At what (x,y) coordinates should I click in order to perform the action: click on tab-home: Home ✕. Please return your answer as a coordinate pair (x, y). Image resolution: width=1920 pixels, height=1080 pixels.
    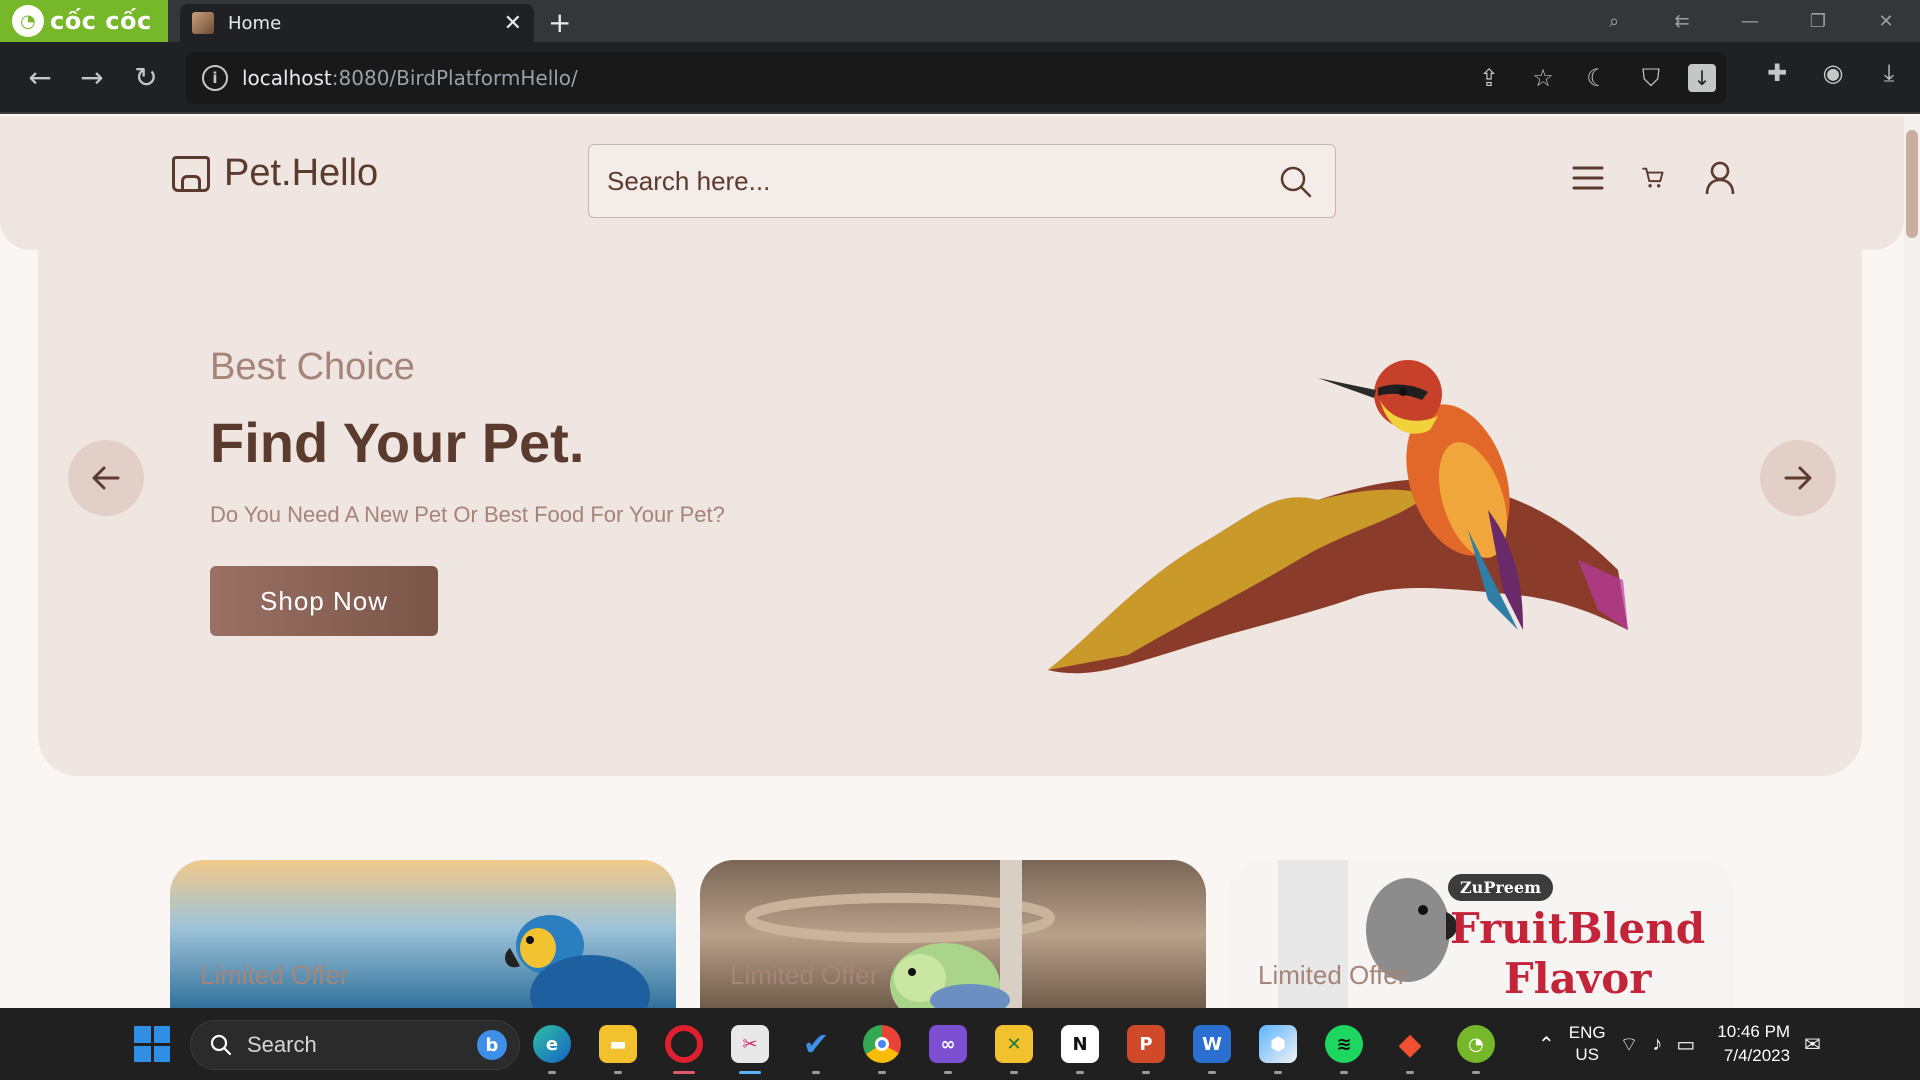
    Looking at the image, I should click on (357, 23).